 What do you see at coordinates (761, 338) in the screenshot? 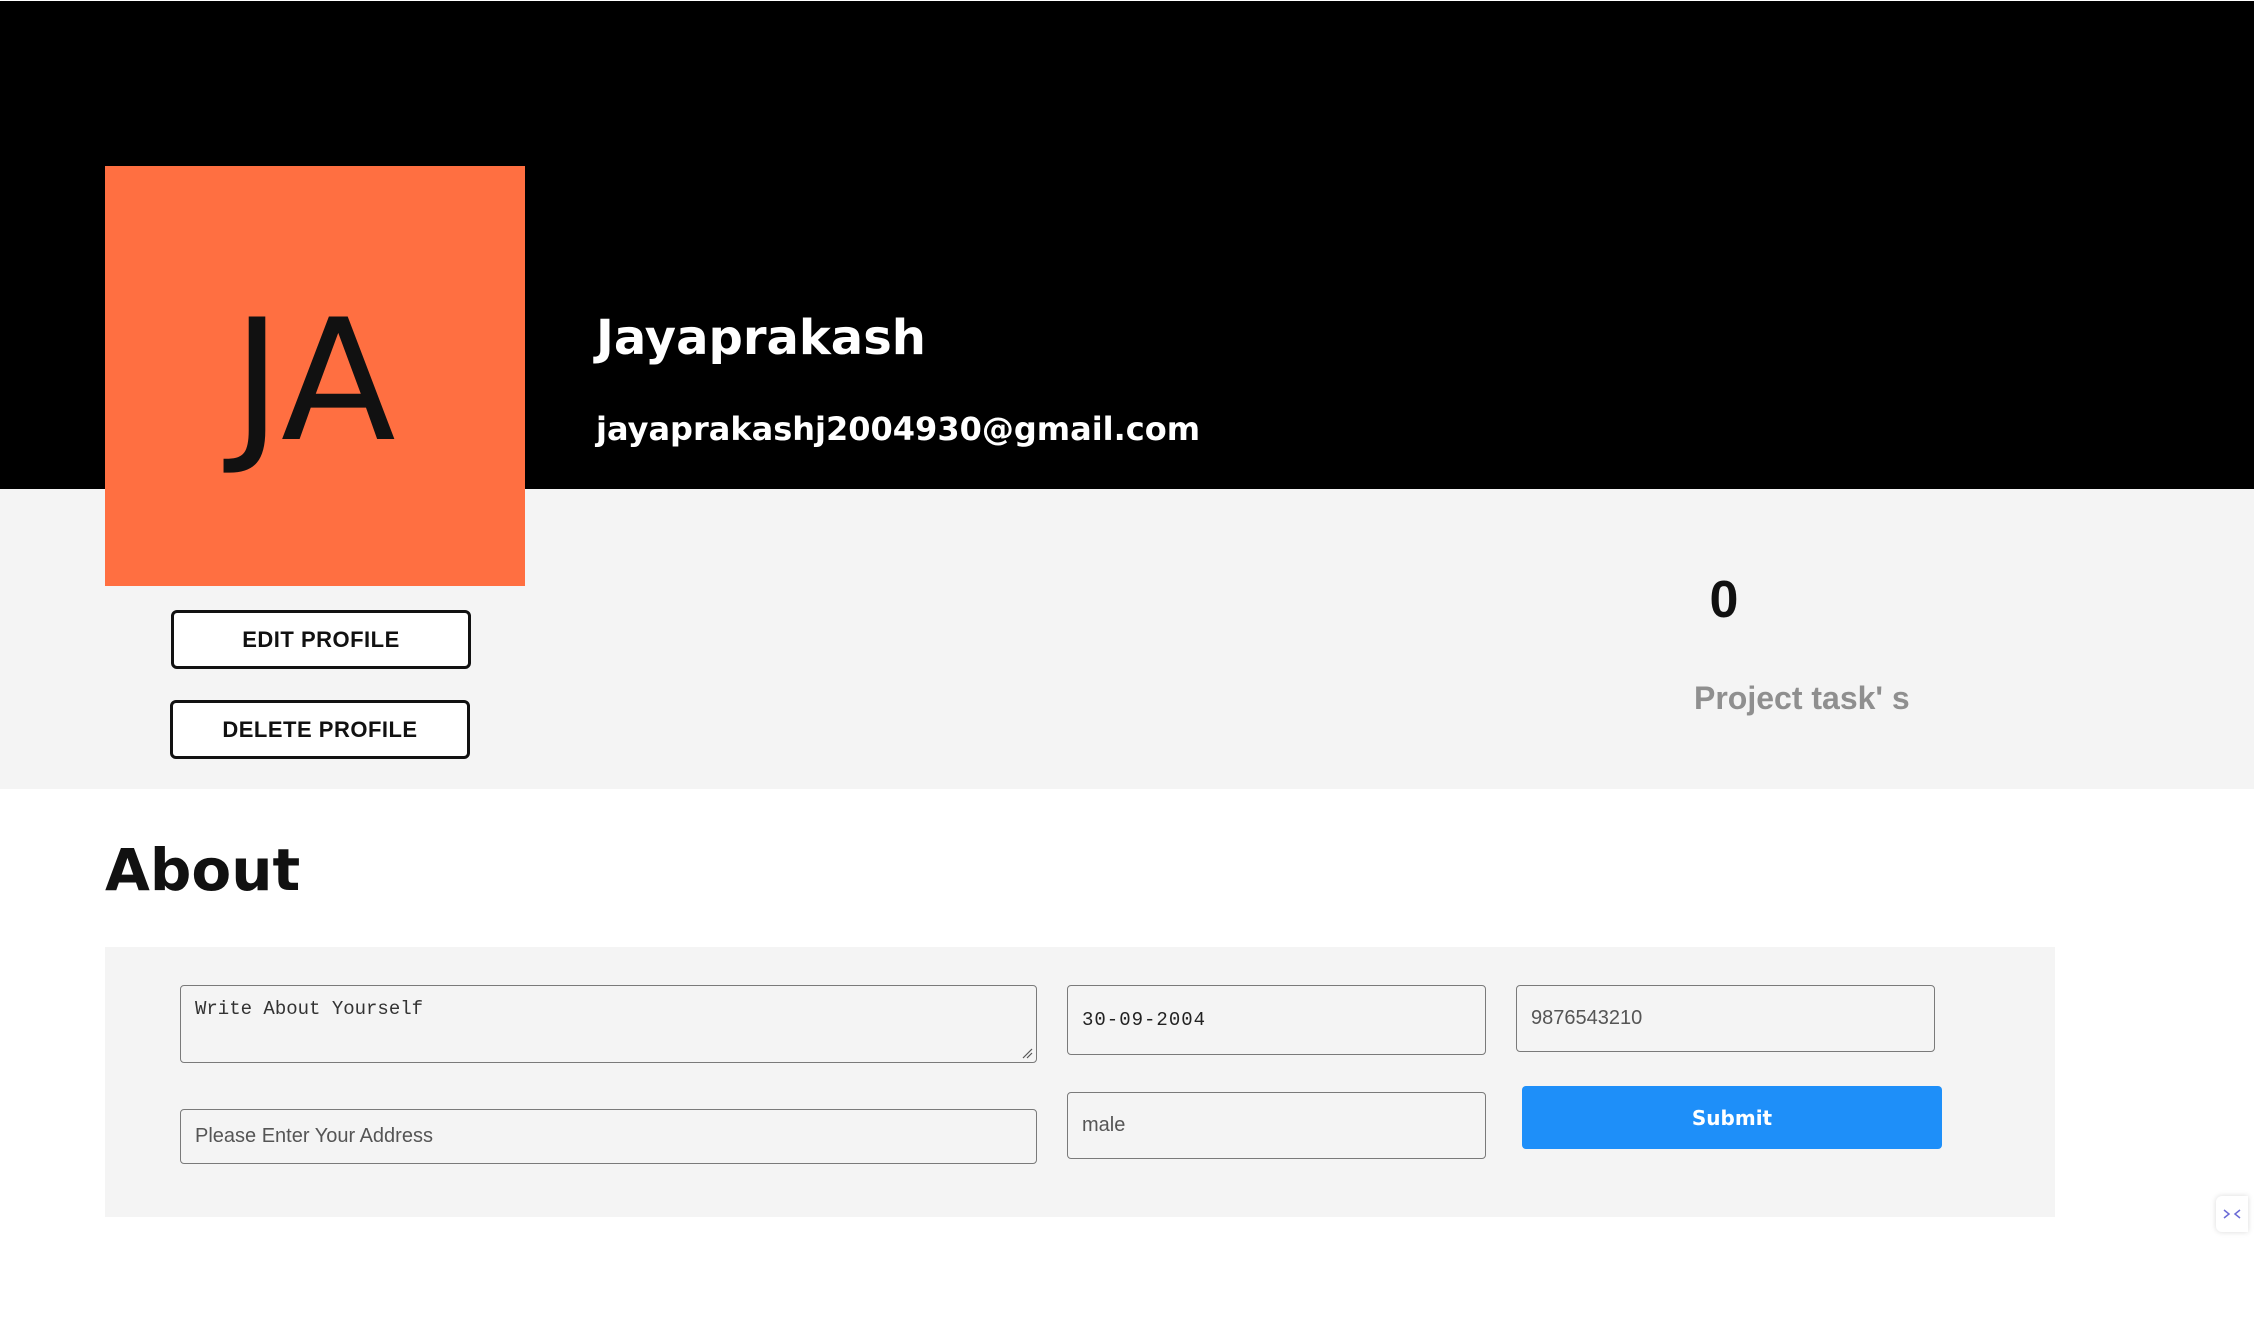
I see `user-name: Jayaprakash` at bounding box center [761, 338].